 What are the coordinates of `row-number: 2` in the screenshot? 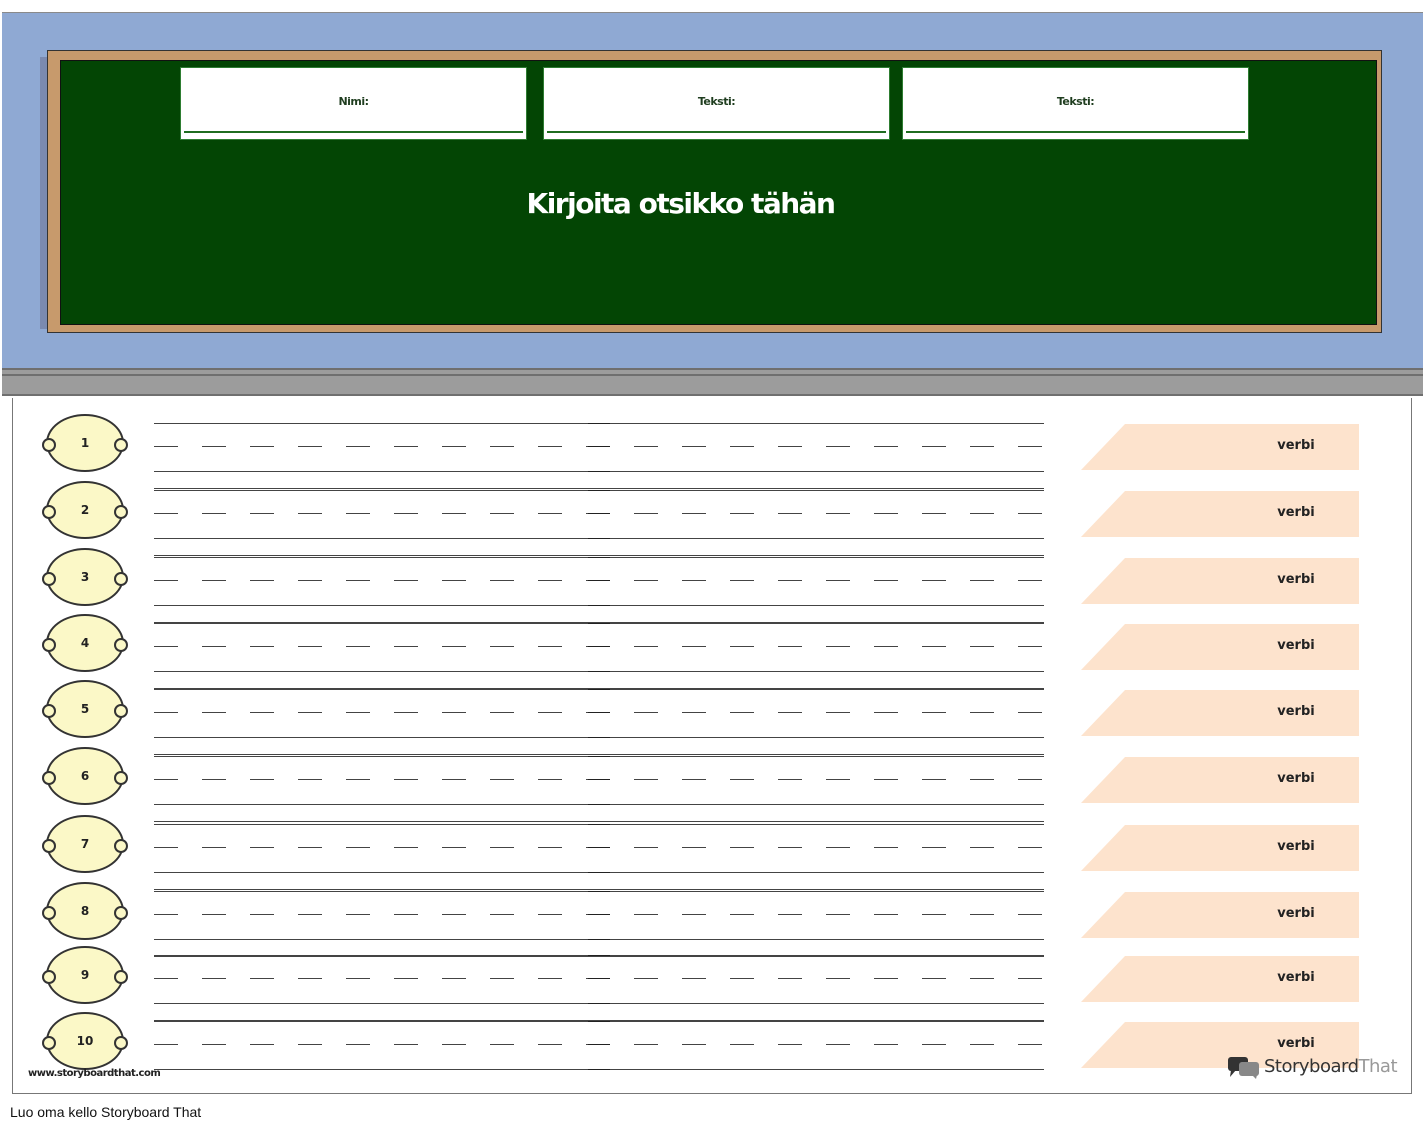 It's located at (85, 510).